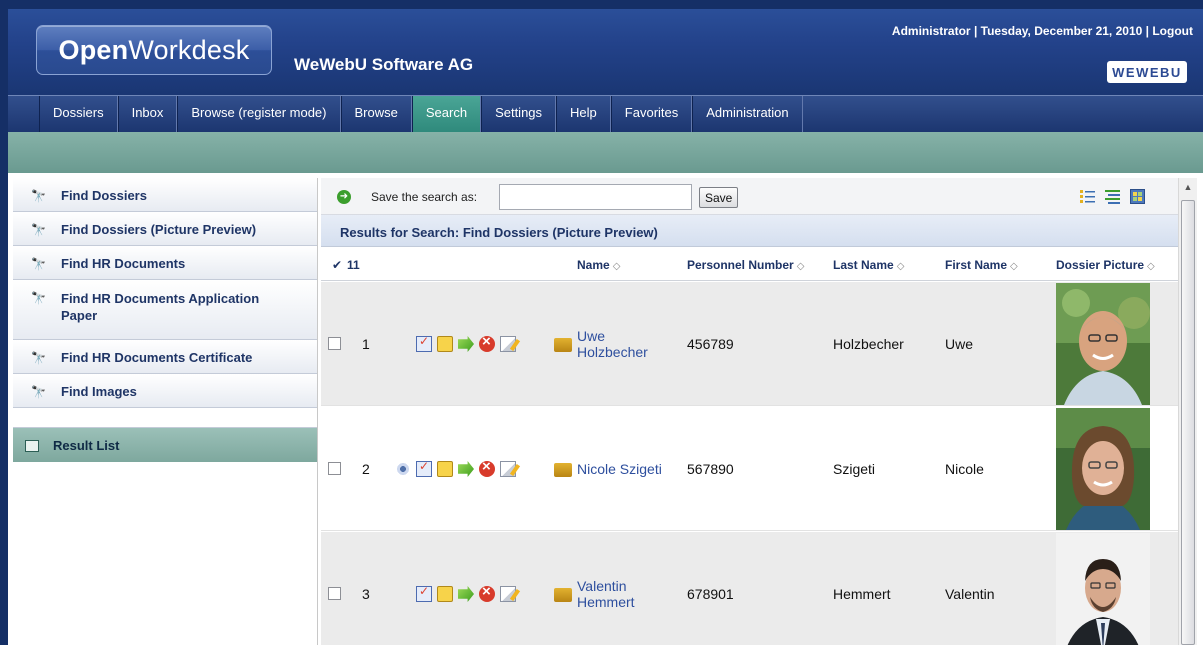  Describe the element at coordinates (165, 263) in the screenshot. I see `sidebar-item-find-hr-documents: 🔭 Find HR Documents` at that location.